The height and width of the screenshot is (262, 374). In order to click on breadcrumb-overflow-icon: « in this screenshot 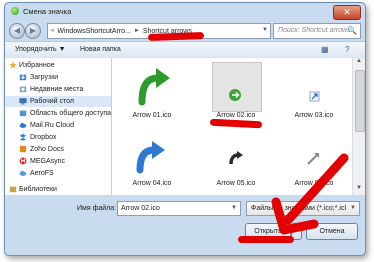, I will do `click(52, 31)`.